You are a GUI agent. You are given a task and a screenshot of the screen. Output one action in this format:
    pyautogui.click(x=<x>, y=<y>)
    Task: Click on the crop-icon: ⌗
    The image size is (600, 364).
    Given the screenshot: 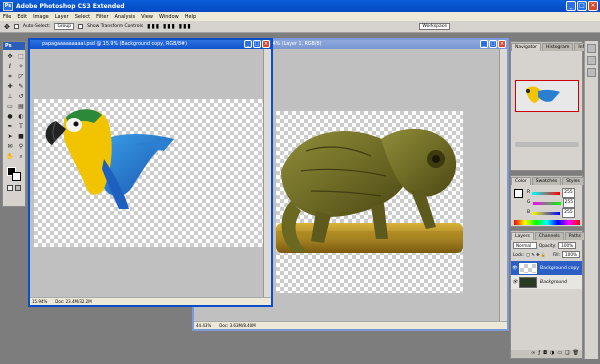 What is the action you would take?
    pyautogui.click(x=10, y=76)
    